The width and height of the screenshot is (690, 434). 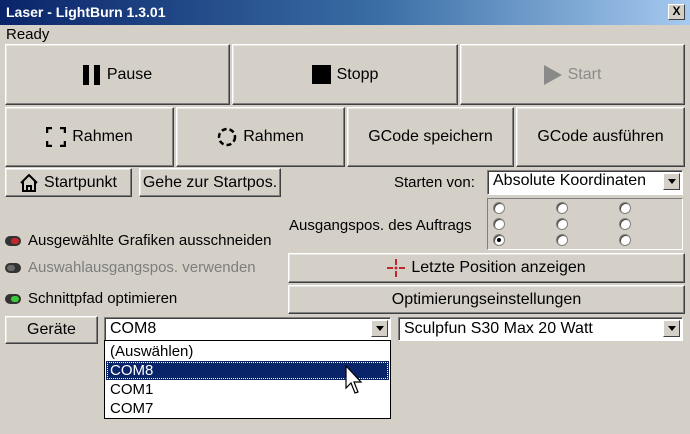 I want to click on mouse-cursor-icon, so click(x=355, y=379).